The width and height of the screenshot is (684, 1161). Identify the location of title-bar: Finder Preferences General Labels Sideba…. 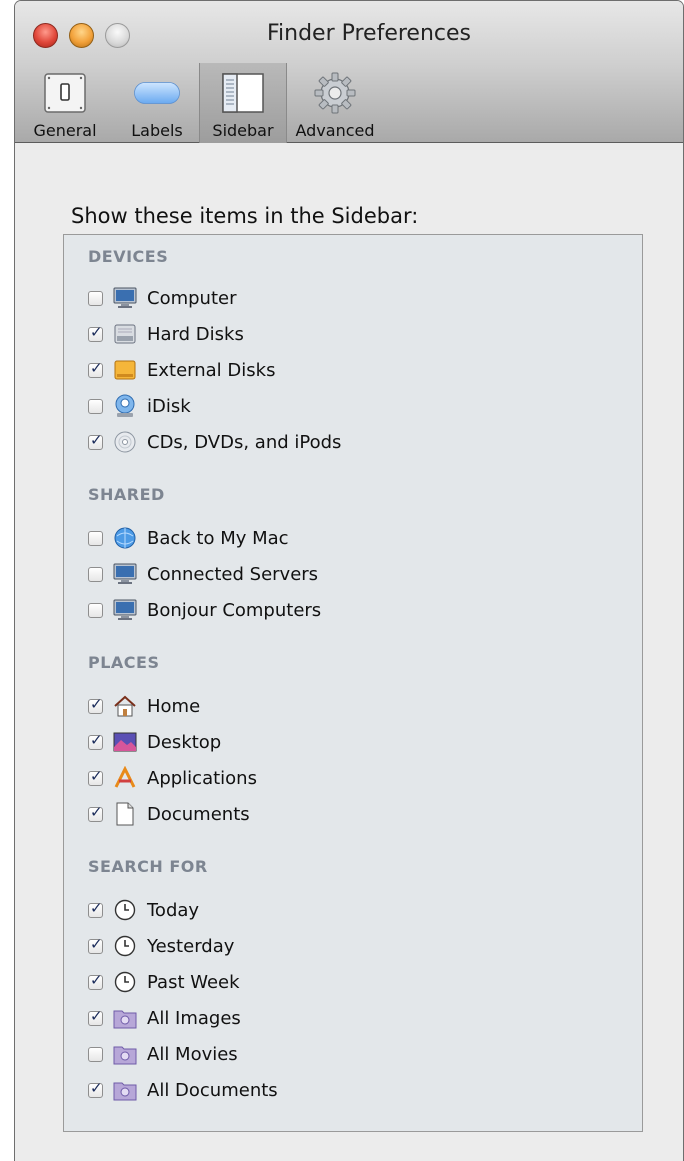
(349, 72).